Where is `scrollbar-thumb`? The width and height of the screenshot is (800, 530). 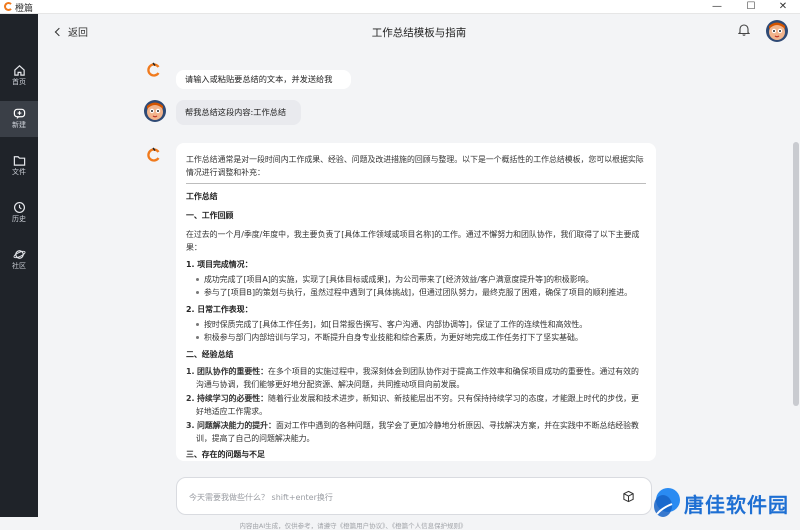
scrollbar-thumb is located at coordinates (796, 274).